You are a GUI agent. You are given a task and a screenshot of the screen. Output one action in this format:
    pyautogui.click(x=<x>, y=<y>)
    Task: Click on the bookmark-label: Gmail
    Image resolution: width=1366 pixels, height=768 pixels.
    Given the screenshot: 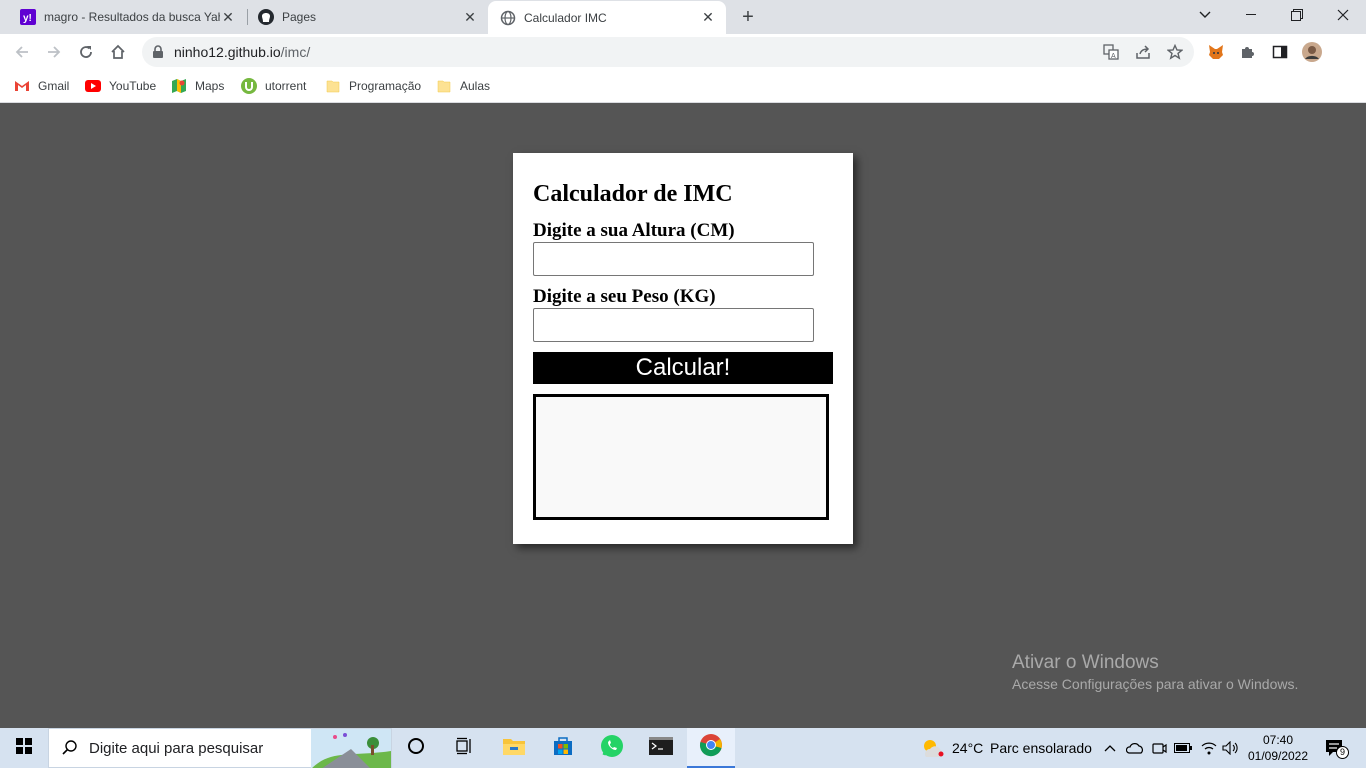 What is the action you would take?
    pyautogui.click(x=54, y=86)
    